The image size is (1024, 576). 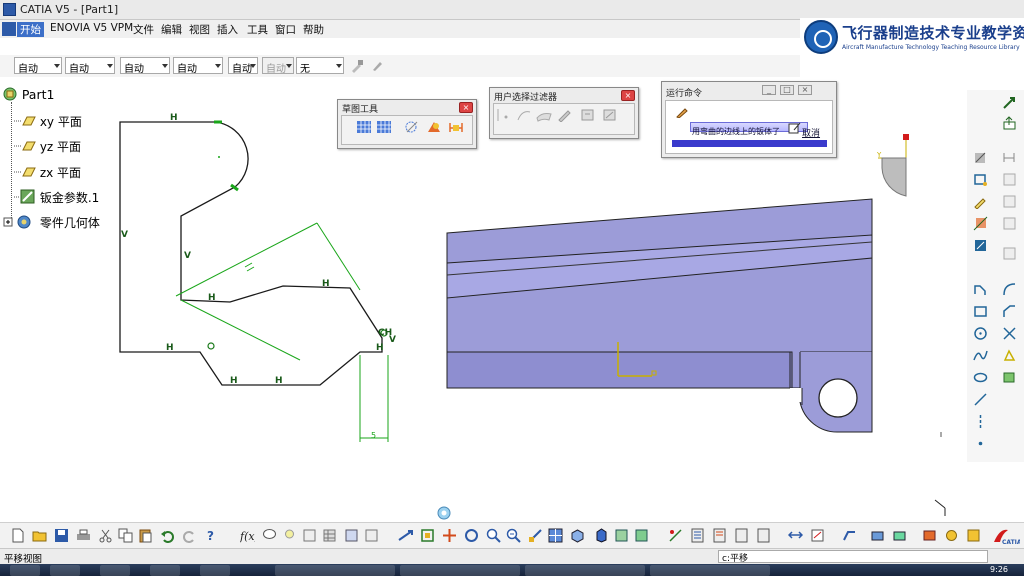 I want to click on corner-relief-icon, so click(x=973, y=535).